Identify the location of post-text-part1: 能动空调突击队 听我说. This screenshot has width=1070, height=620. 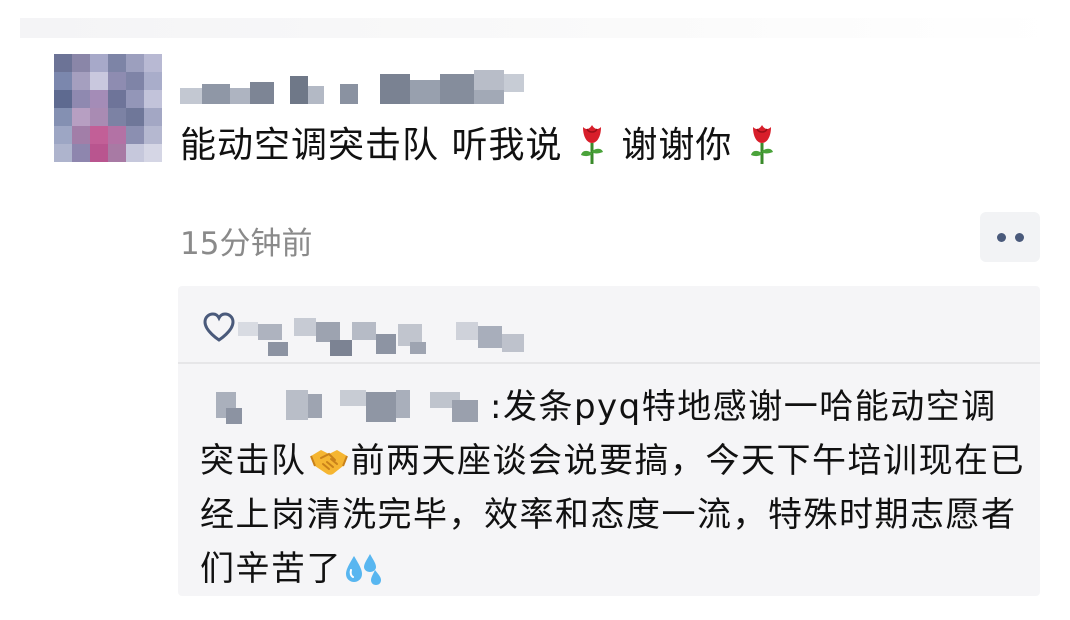
(371, 145).